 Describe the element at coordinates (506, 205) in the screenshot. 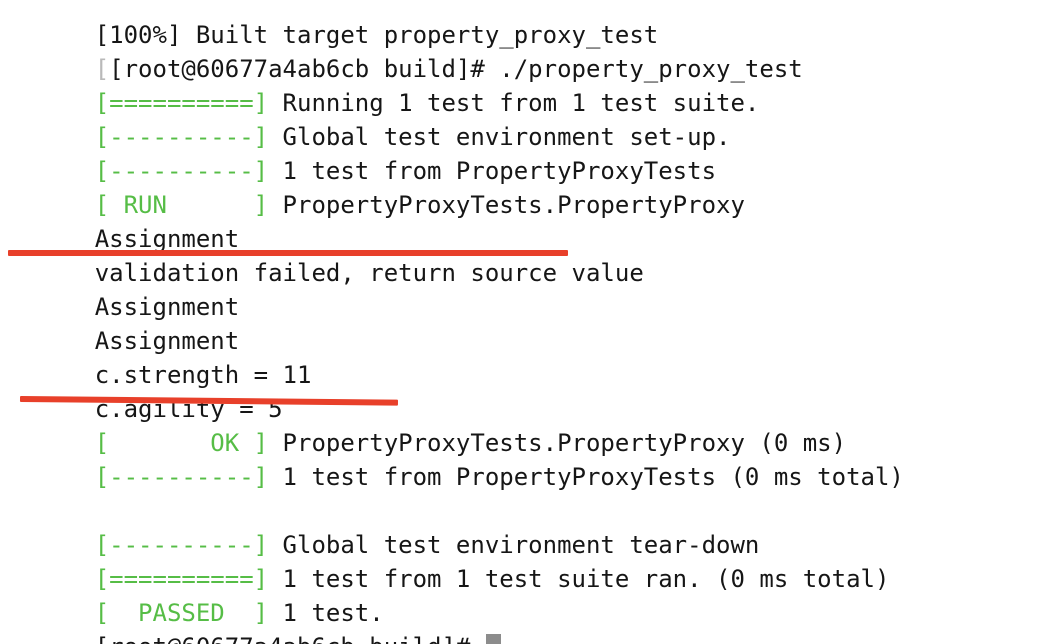

I see `test-run-name: PropertyProxyTests.PropertyProxy` at that location.